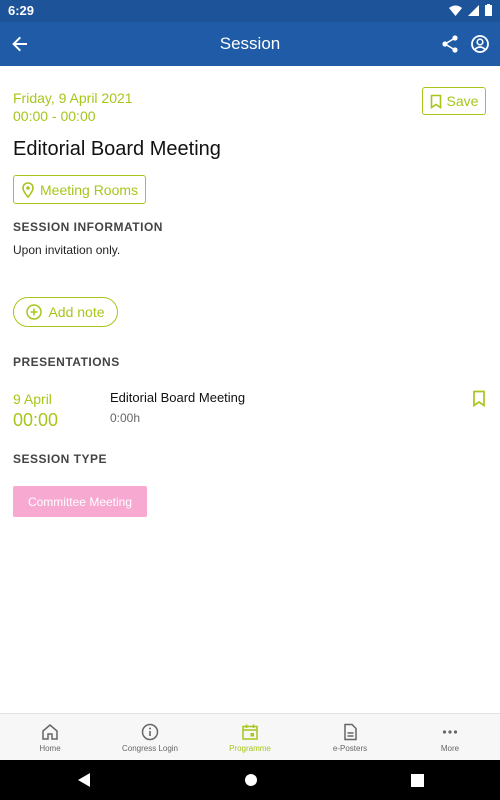 Image resolution: width=500 pixels, height=800 pixels. Describe the element at coordinates (450, 748) in the screenshot. I see `nav-more-label: More` at that location.